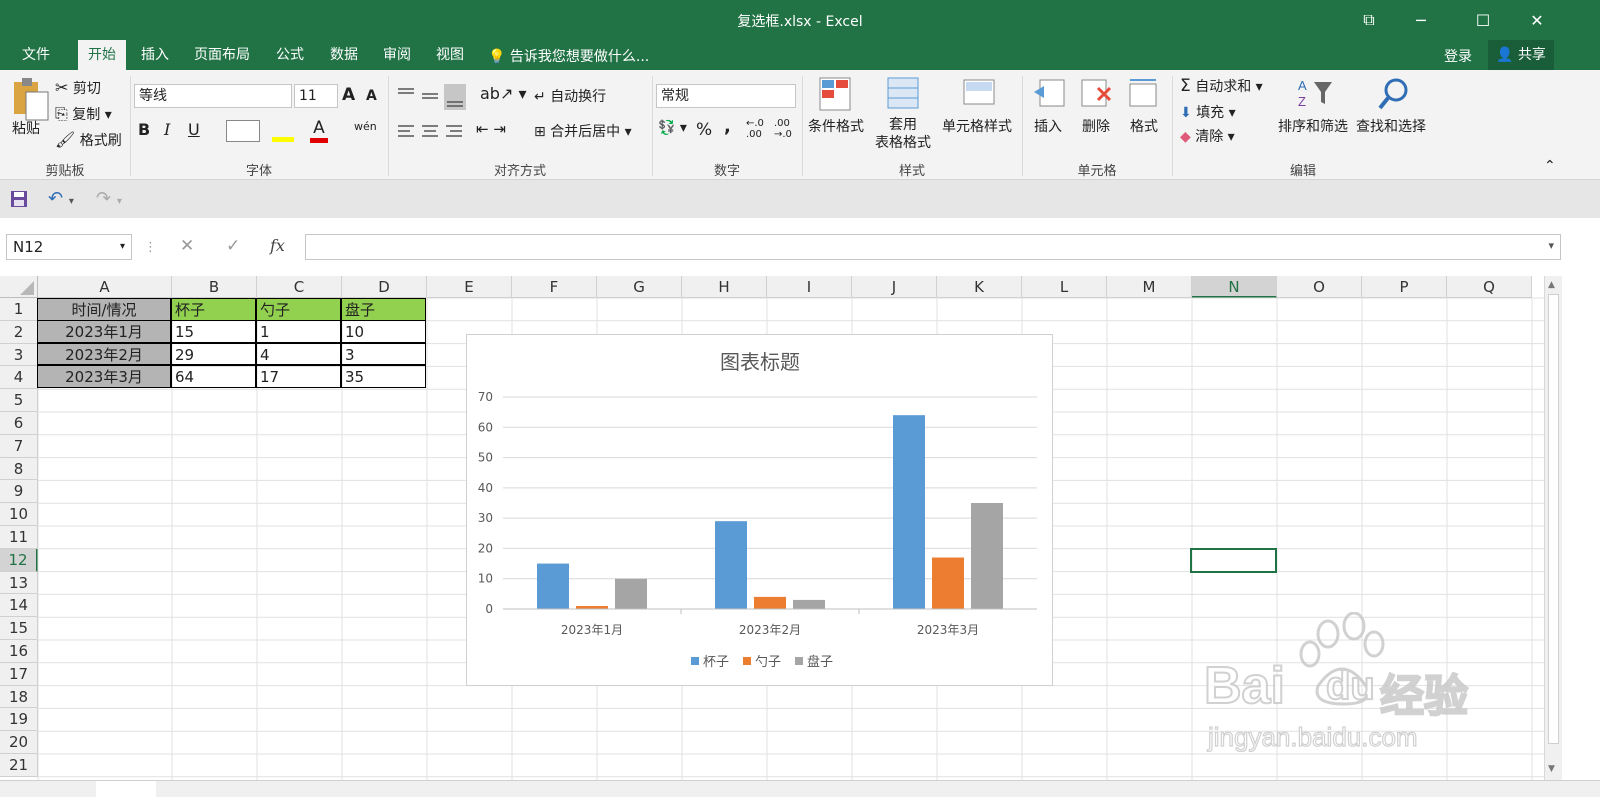 Image resolution: width=1600 pixels, height=797 pixels. Describe the element at coordinates (1208, 112) in the screenshot. I see `fill-button: ⬇ 填充 ▾` at that location.